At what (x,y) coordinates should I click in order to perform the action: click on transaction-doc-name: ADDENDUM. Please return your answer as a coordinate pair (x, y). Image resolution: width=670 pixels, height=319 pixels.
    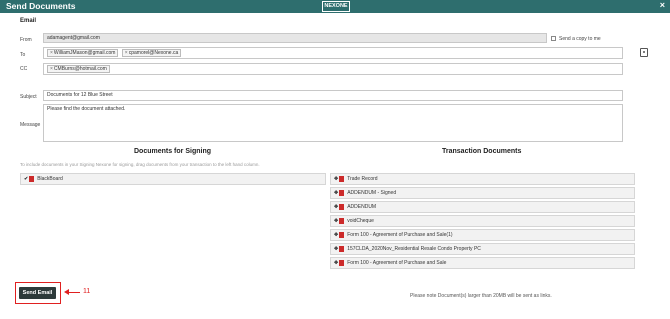
    Looking at the image, I should click on (362, 207).